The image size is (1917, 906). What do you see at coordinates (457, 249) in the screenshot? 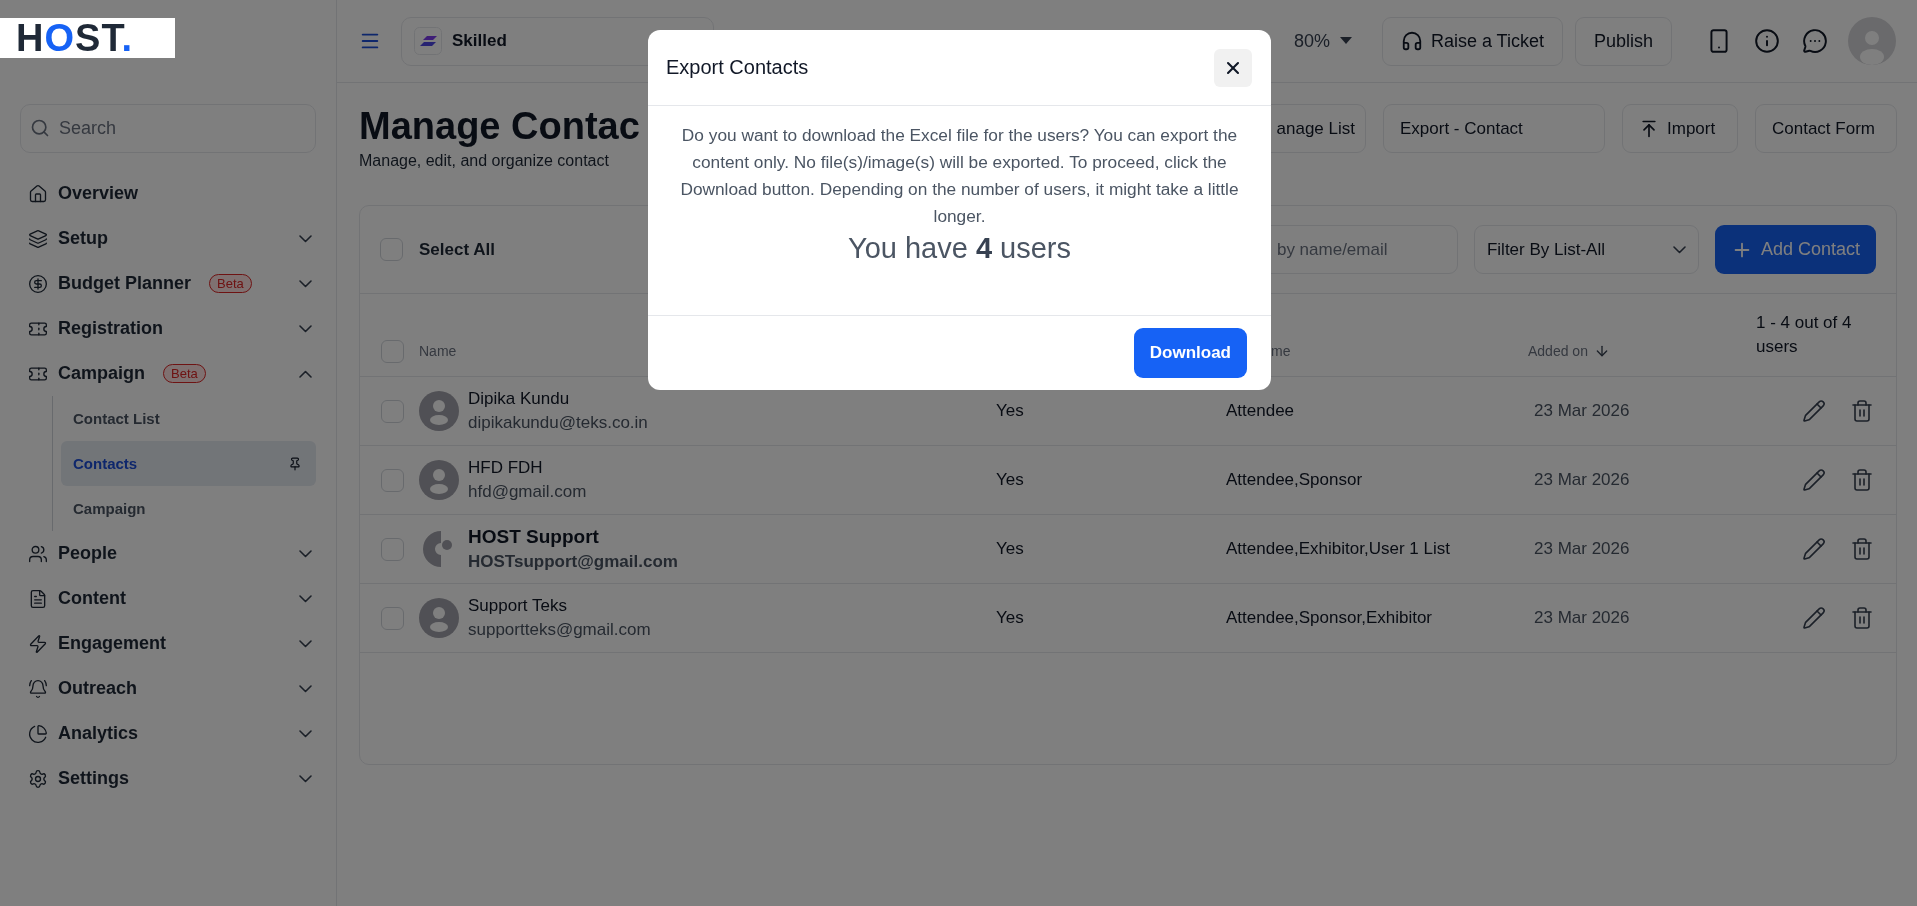
I see `select-all-label: Select All` at bounding box center [457, 249].